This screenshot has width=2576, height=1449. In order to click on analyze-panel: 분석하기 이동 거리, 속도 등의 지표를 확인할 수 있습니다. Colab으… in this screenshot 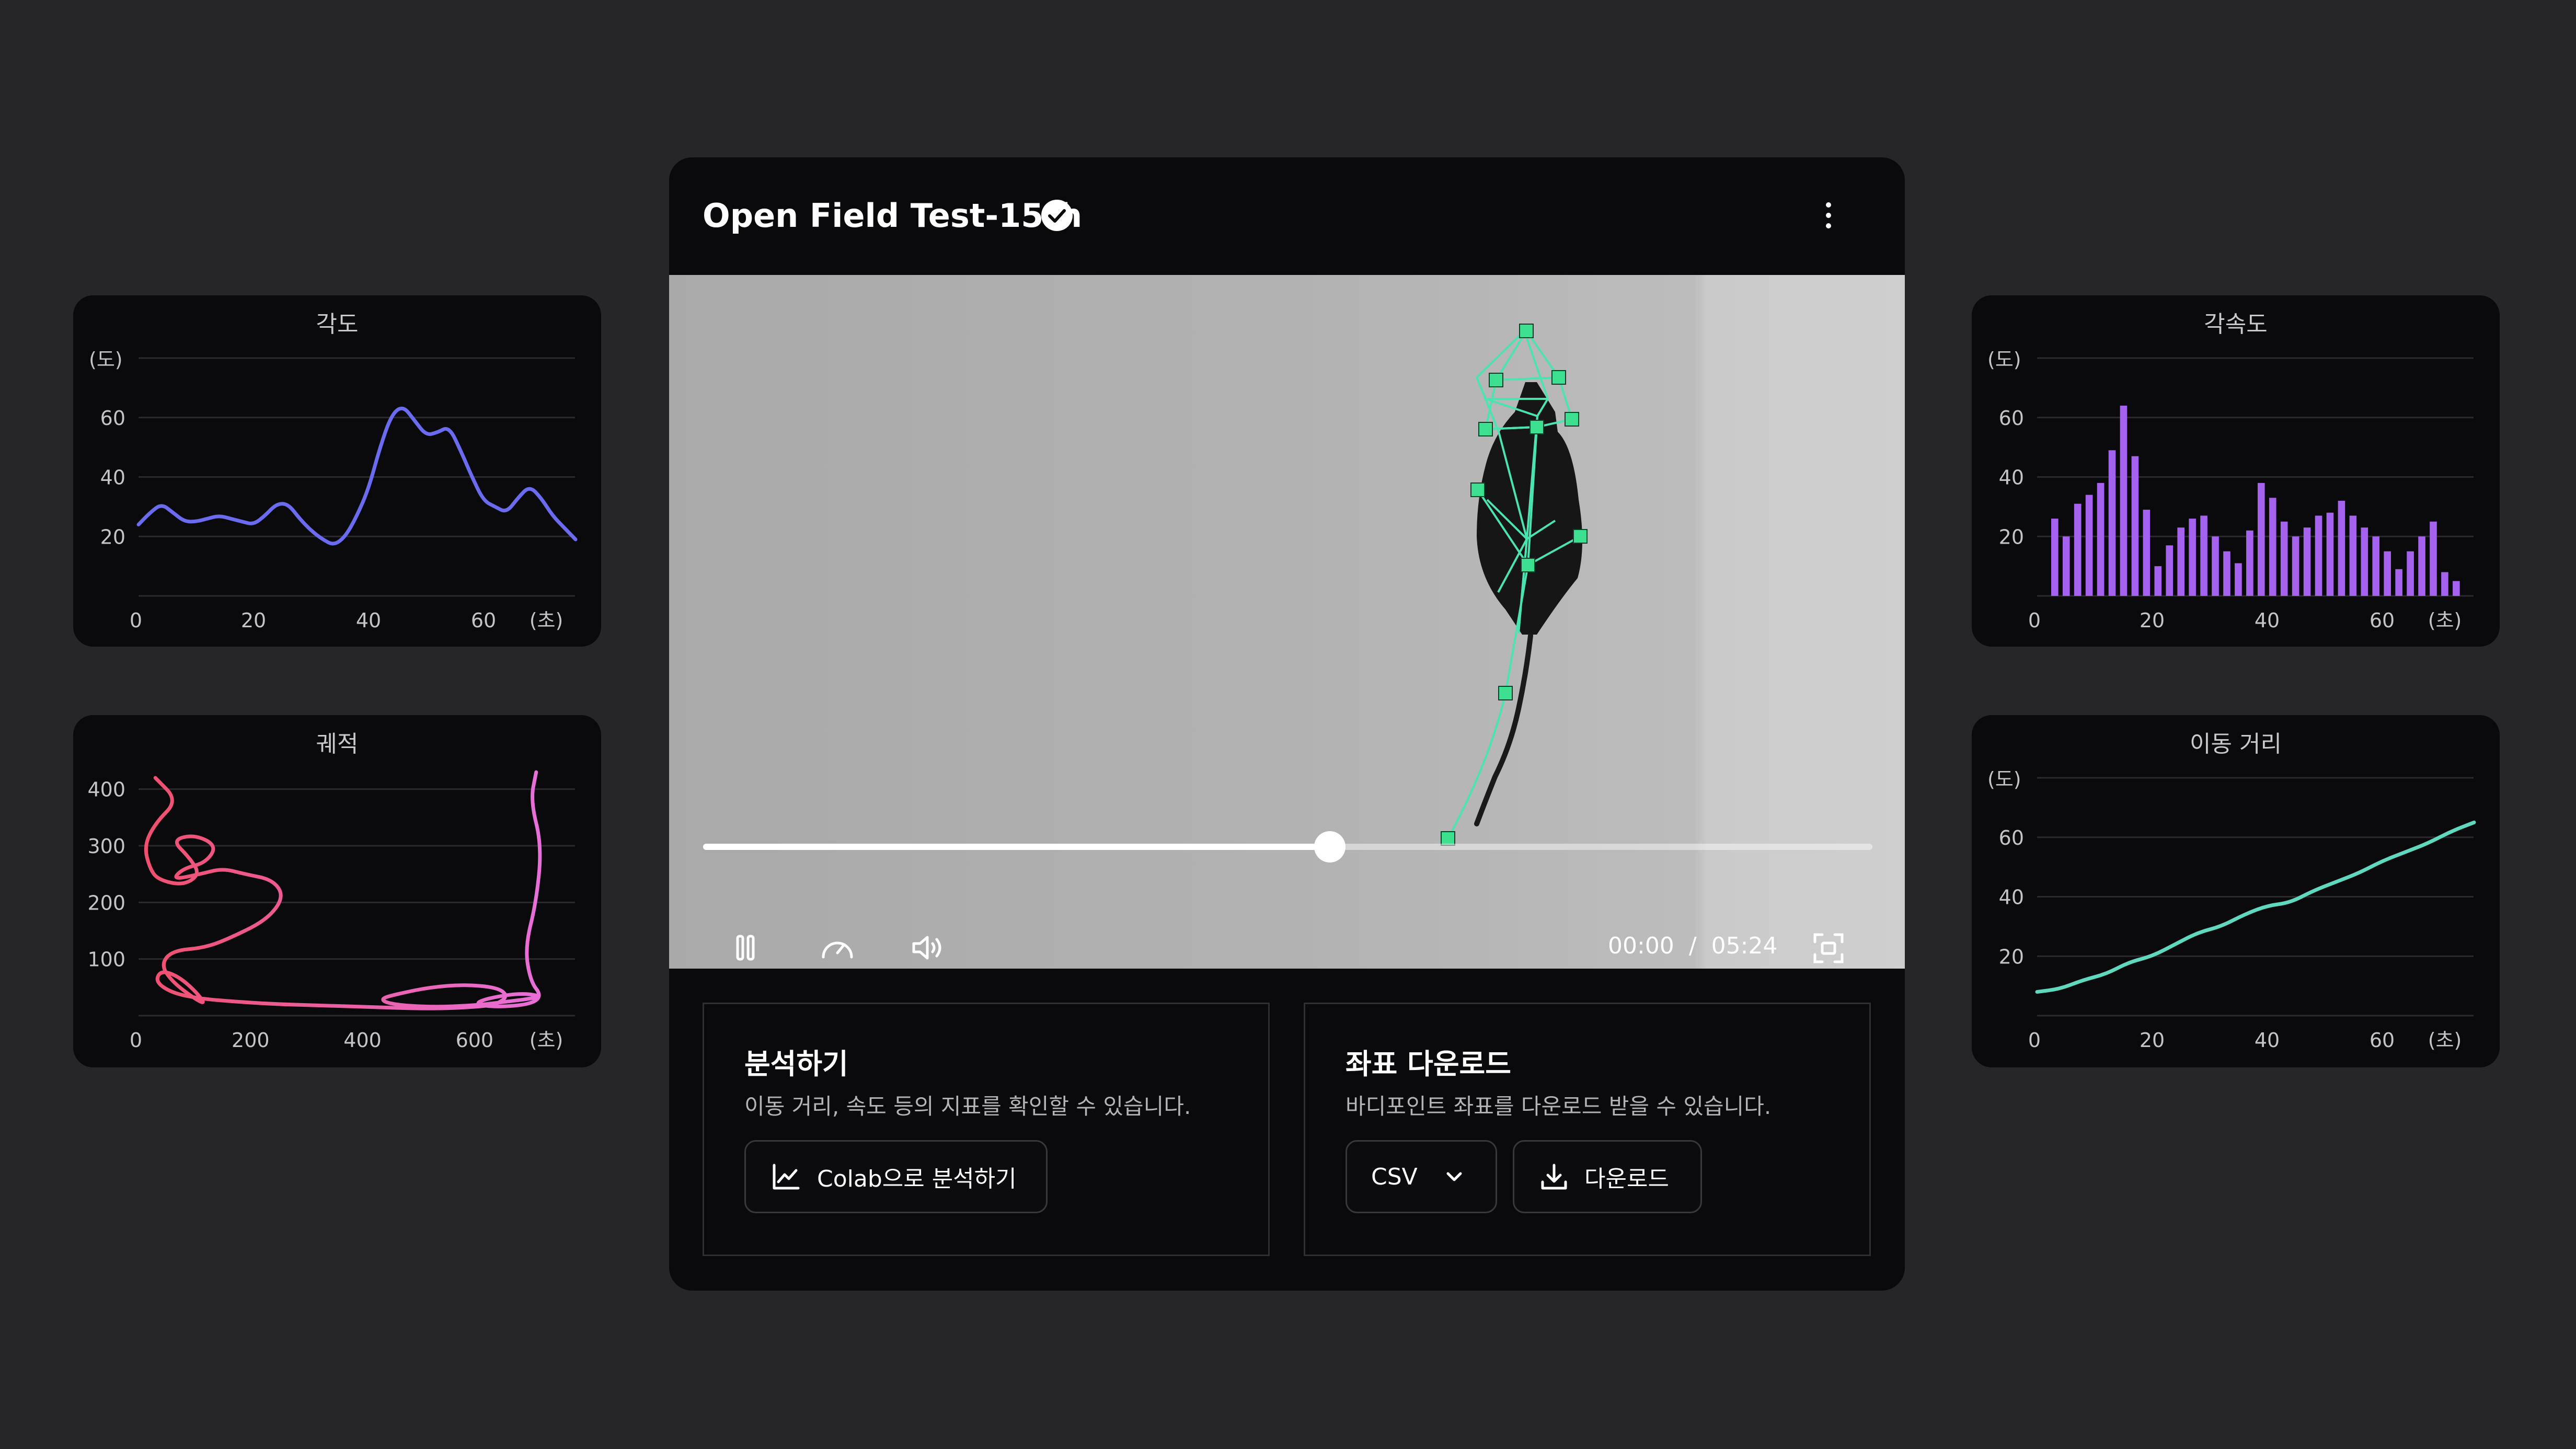, I will do `click(986, 1129)`.